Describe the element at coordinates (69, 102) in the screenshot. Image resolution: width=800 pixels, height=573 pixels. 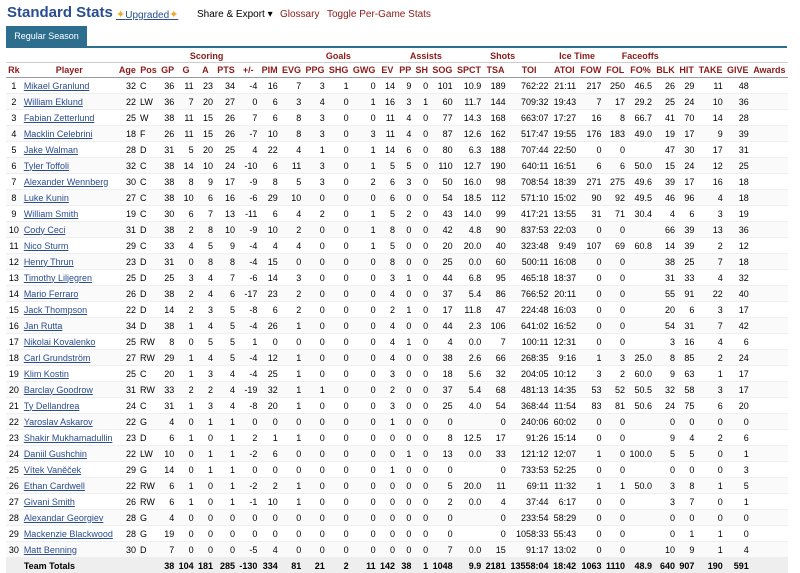
I see `player-link: William Eklund` at that location.